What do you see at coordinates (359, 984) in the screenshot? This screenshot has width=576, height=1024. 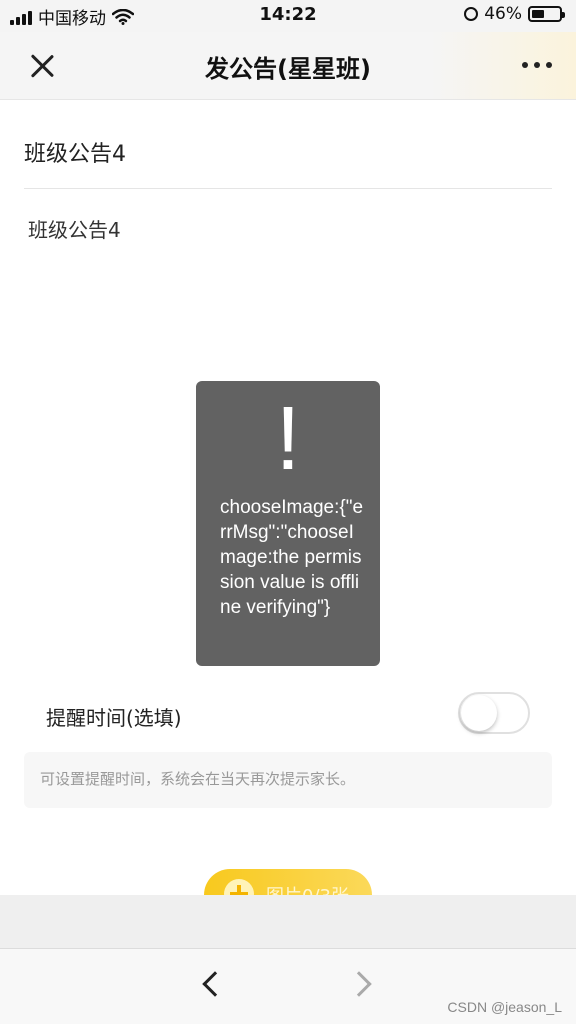 I see `forward-icon` at bounding box center [359, 984].